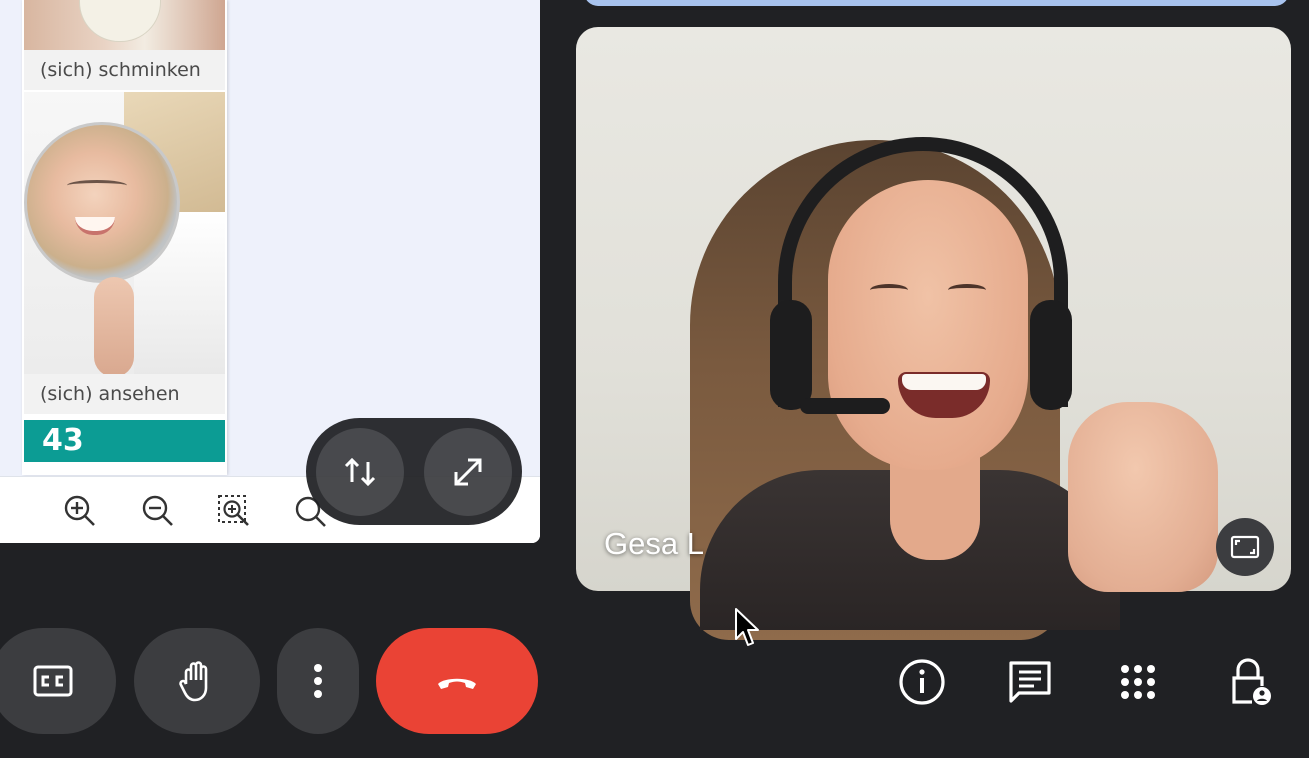 This screenshot has height=758, width=1309. I want to click on caption-schminken: (sich) schminken, so click(124, 70).